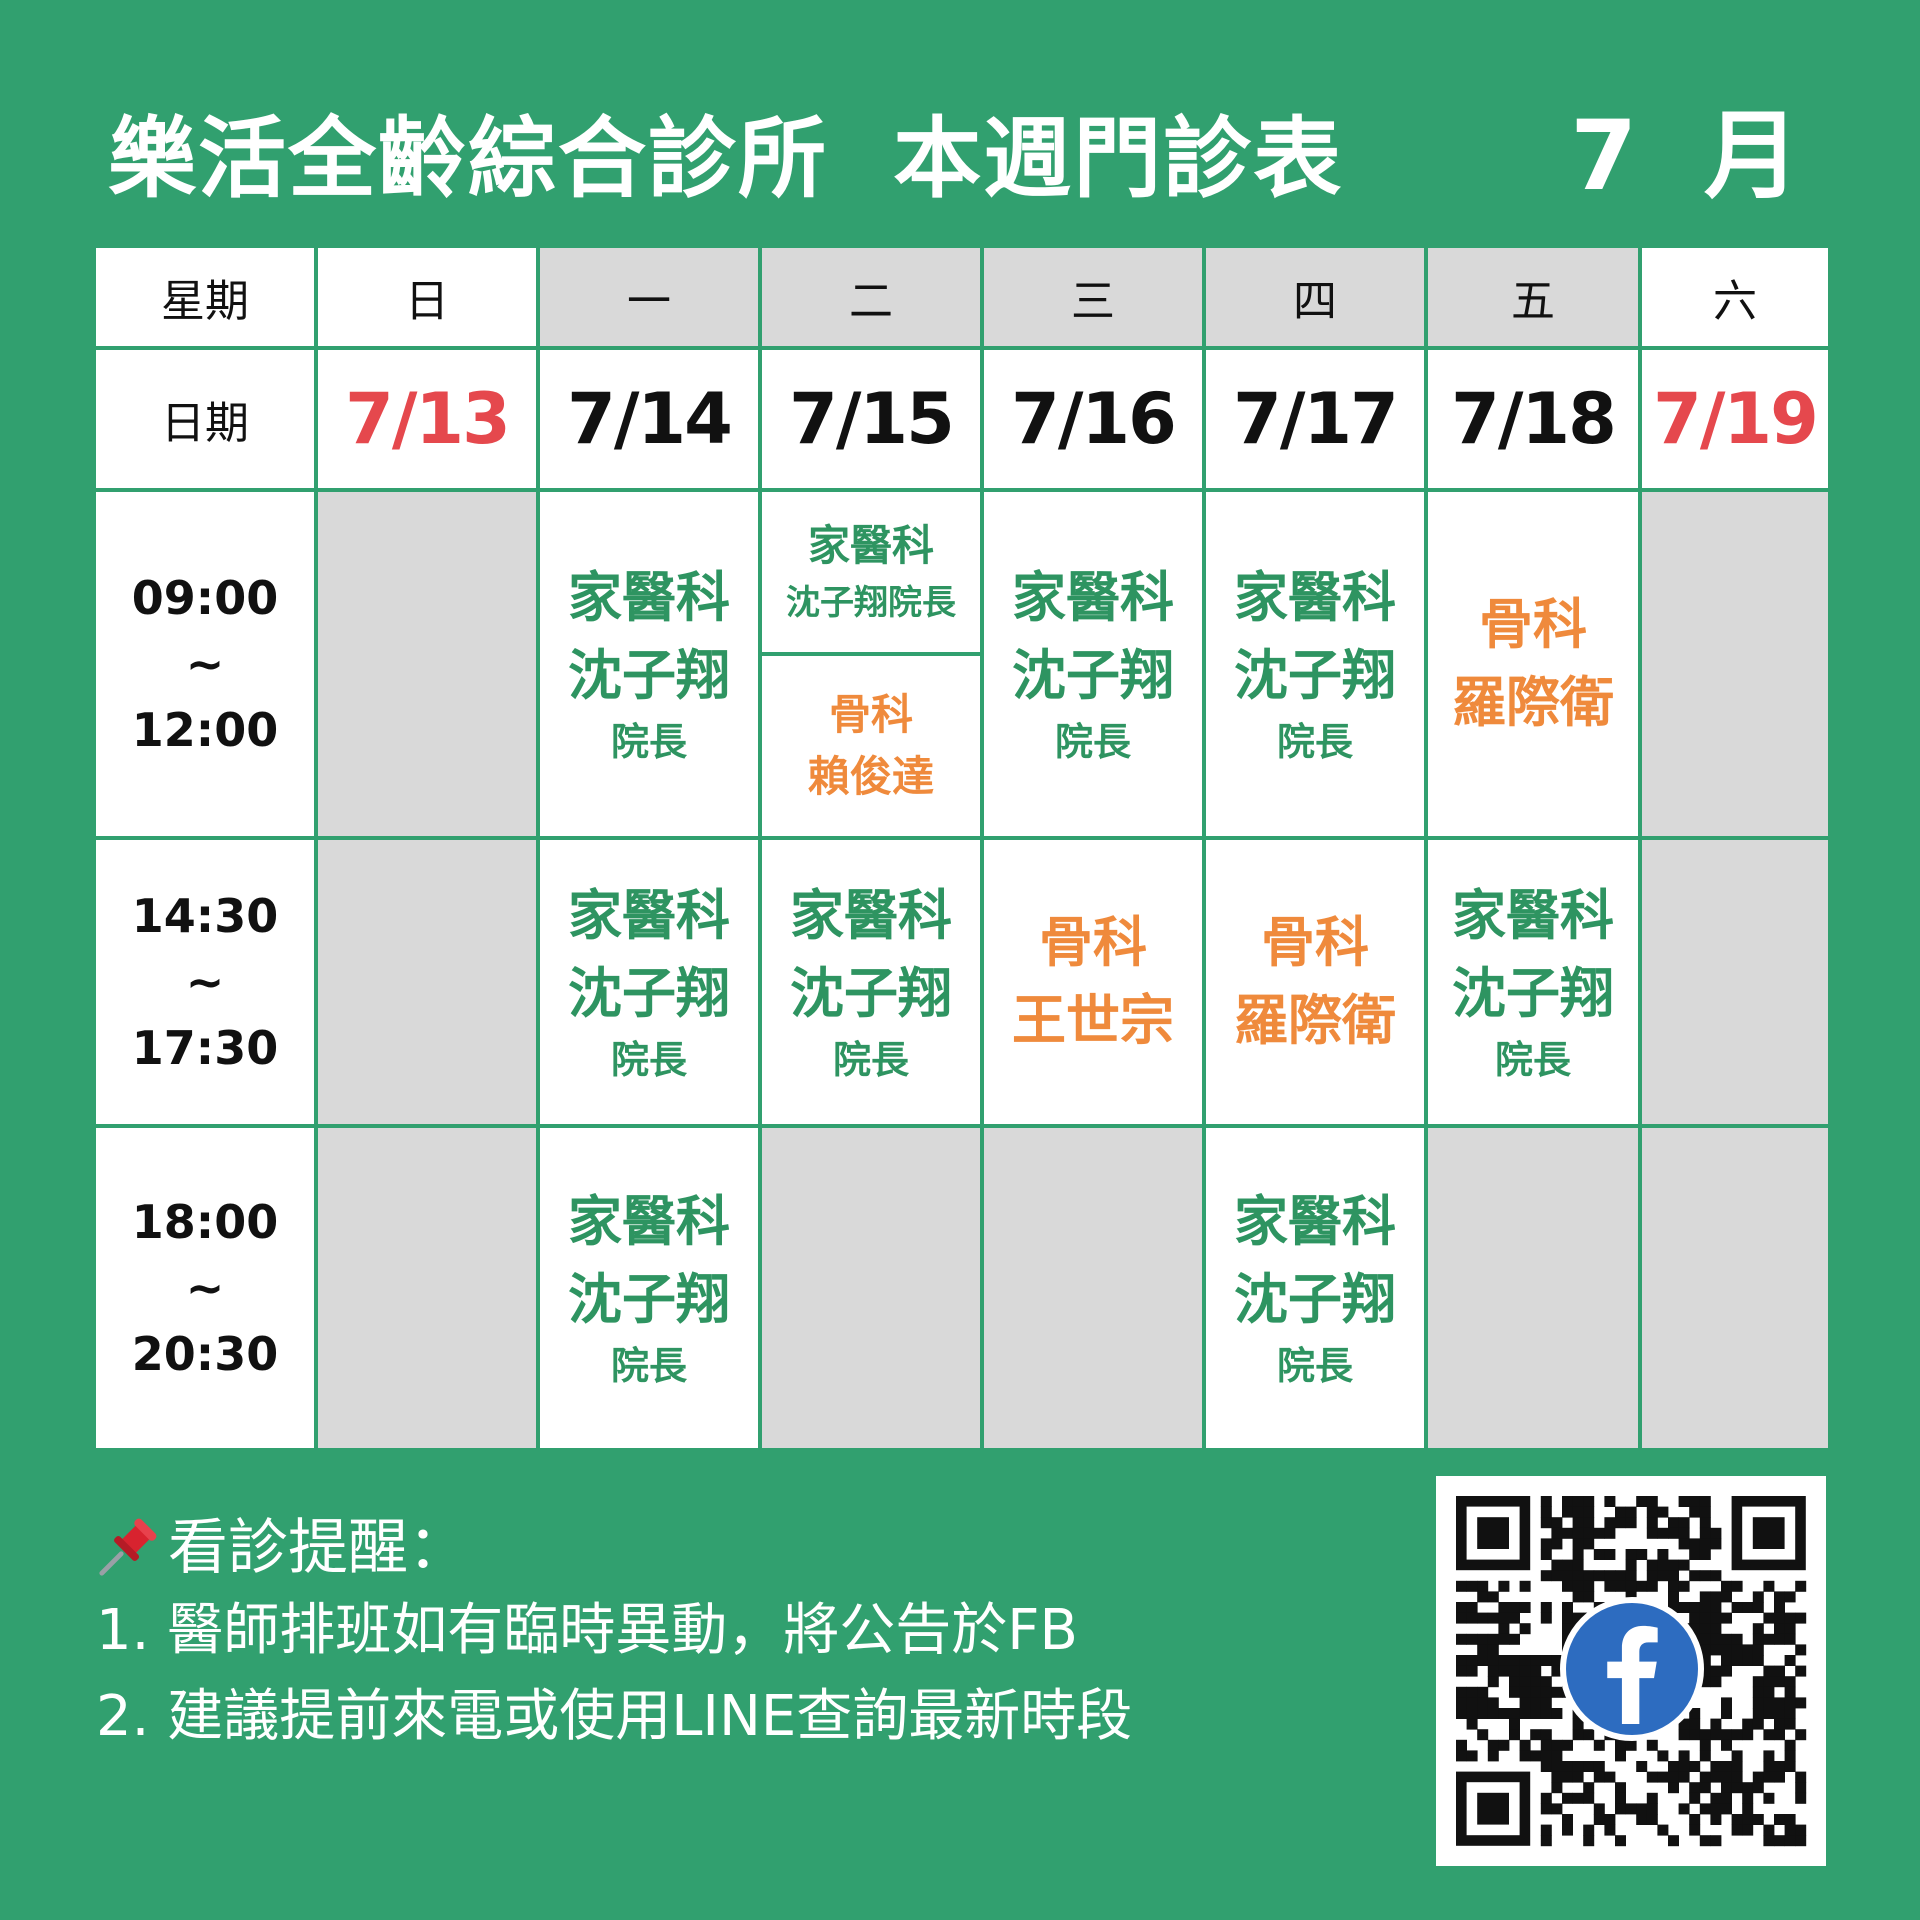 This screenshot has height=1920, width=1920. What do you see at coordinates (205, 664) in the screenshot?
I see `time-slot-morning: 09:00 ~ 12:00` at bounding box center [205, 664].